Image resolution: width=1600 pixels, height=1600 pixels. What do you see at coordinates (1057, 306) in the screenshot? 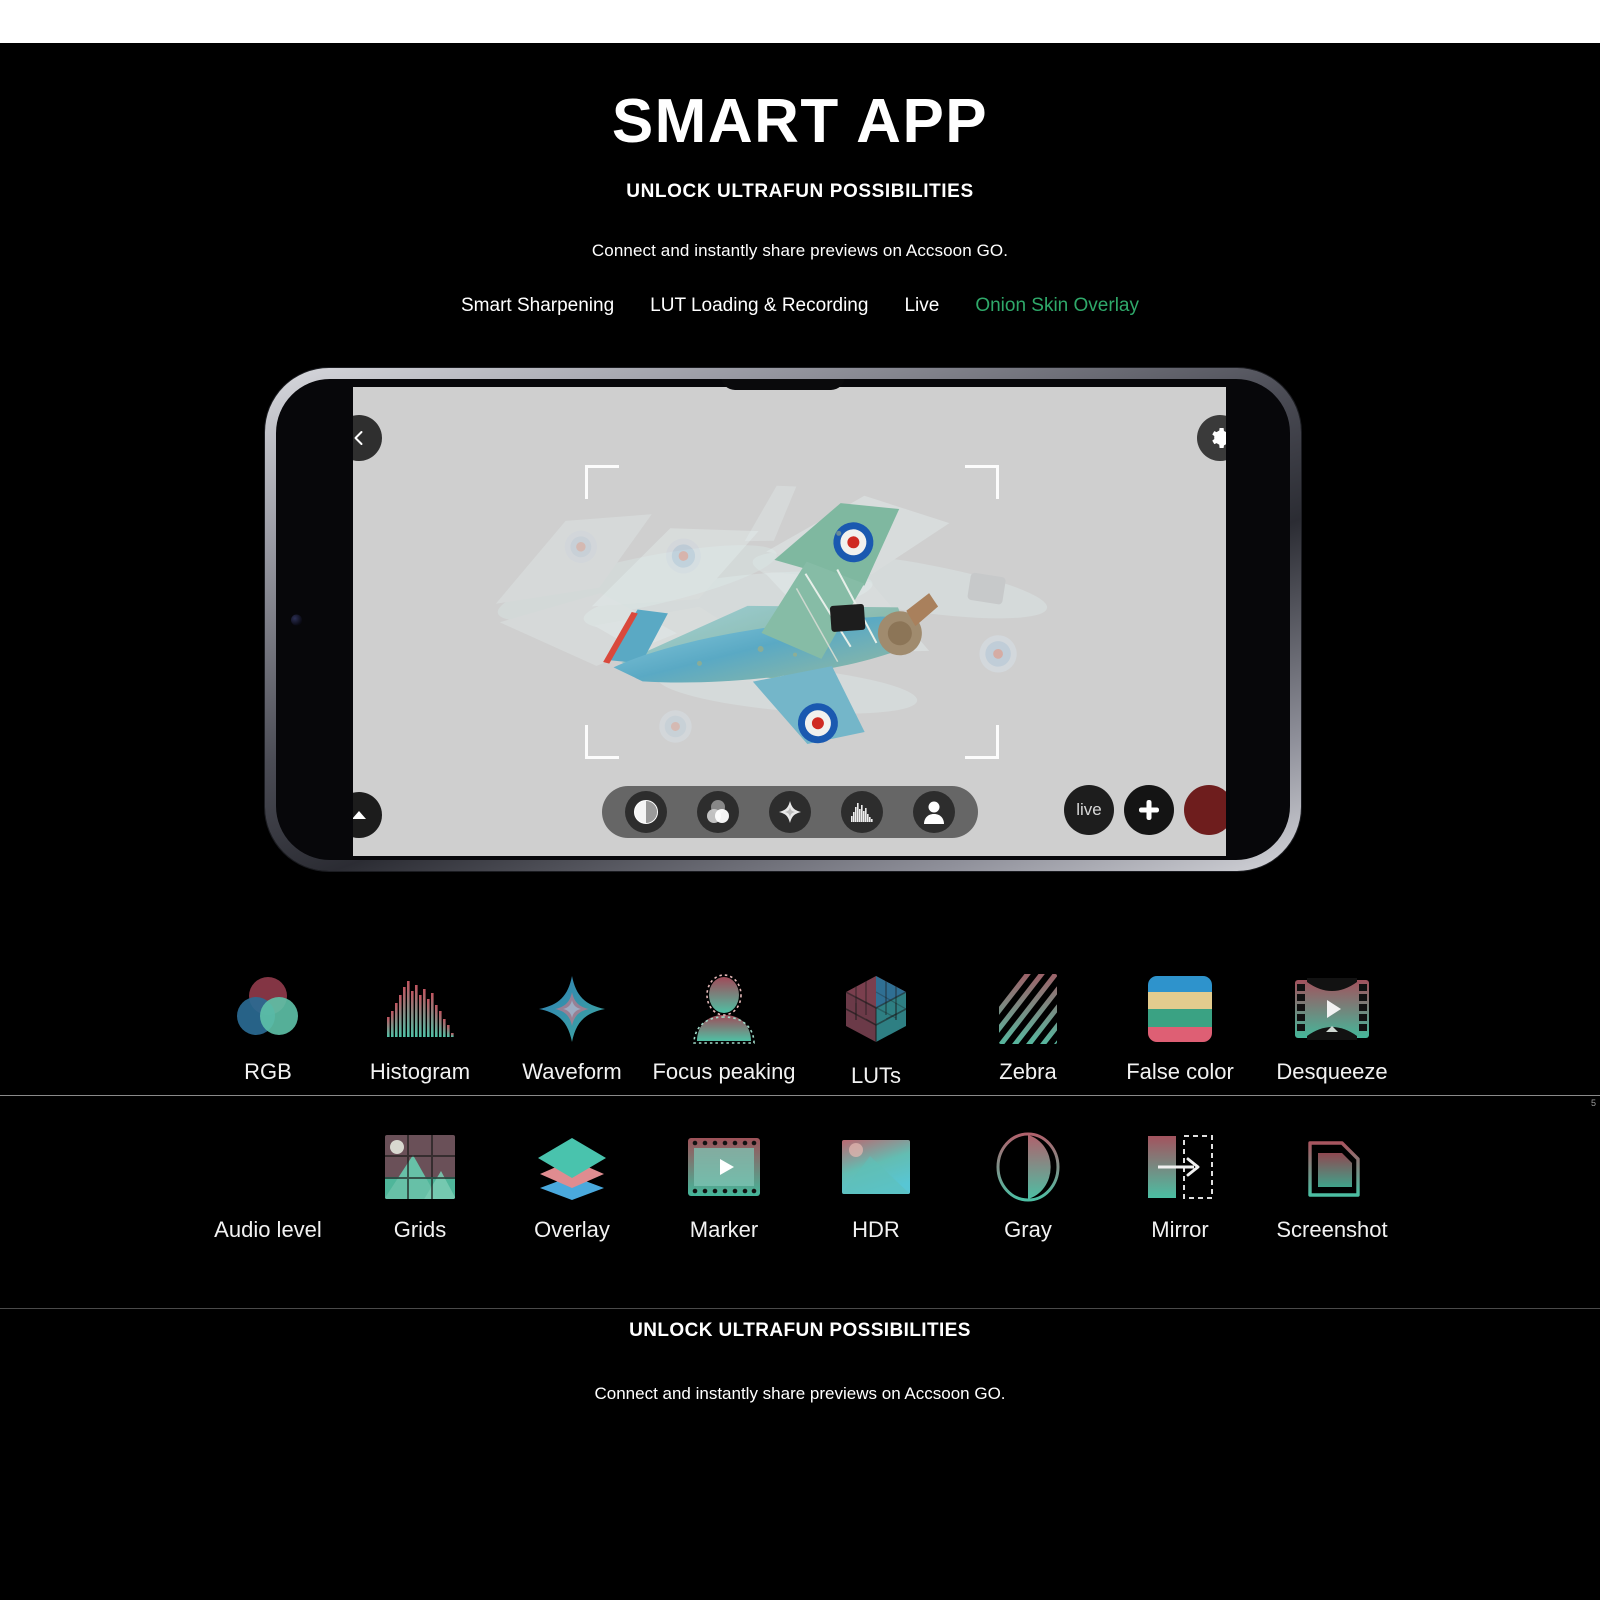
I see `nav-item-onion-skin-overlay: Onion Skin Overlay` at bounding box center [1057, 306].